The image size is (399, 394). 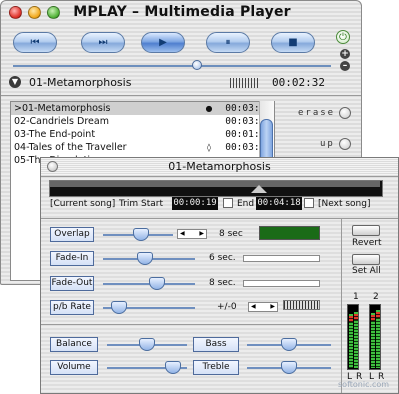 I want to click on track-name: 04-Tales of the Traveller, so click(x=70, y=147).